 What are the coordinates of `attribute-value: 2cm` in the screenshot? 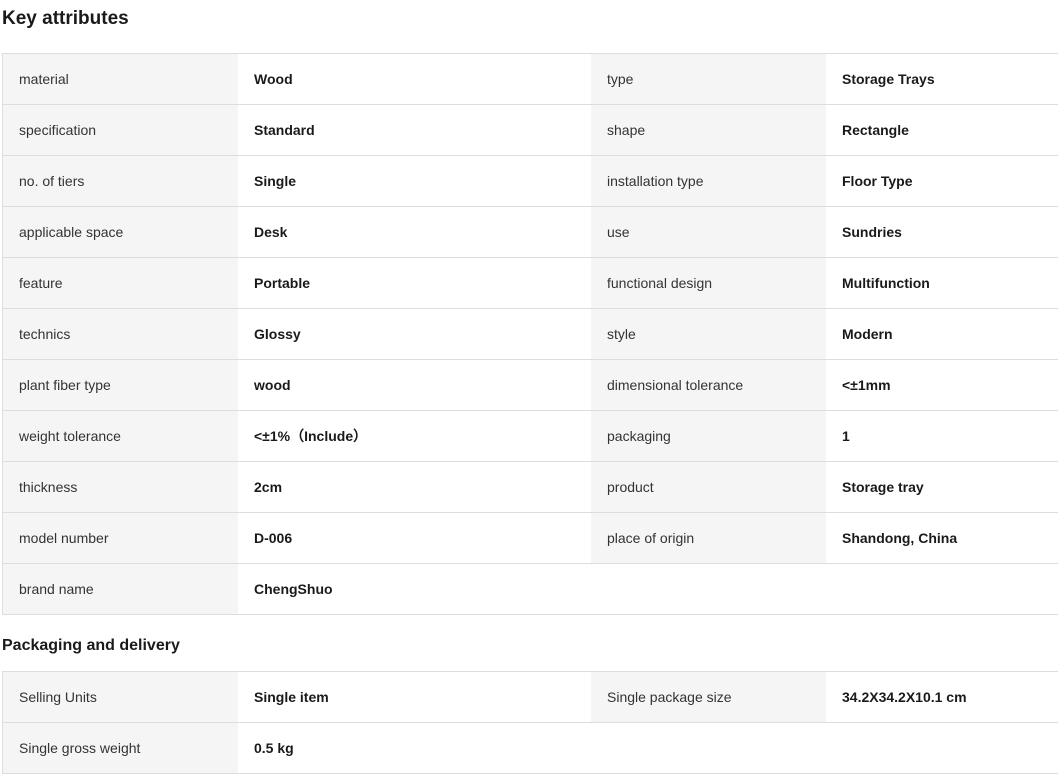 It's located at (414, 487).